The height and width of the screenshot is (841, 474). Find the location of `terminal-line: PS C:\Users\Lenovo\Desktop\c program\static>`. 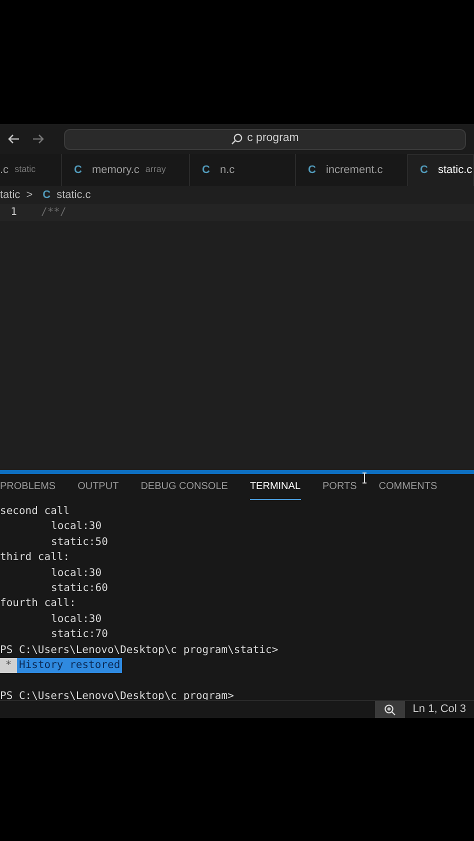

terminal-line: PS C:\Users\Lenovo\Desktop\c program\static> is located at coordinates (140, 650).